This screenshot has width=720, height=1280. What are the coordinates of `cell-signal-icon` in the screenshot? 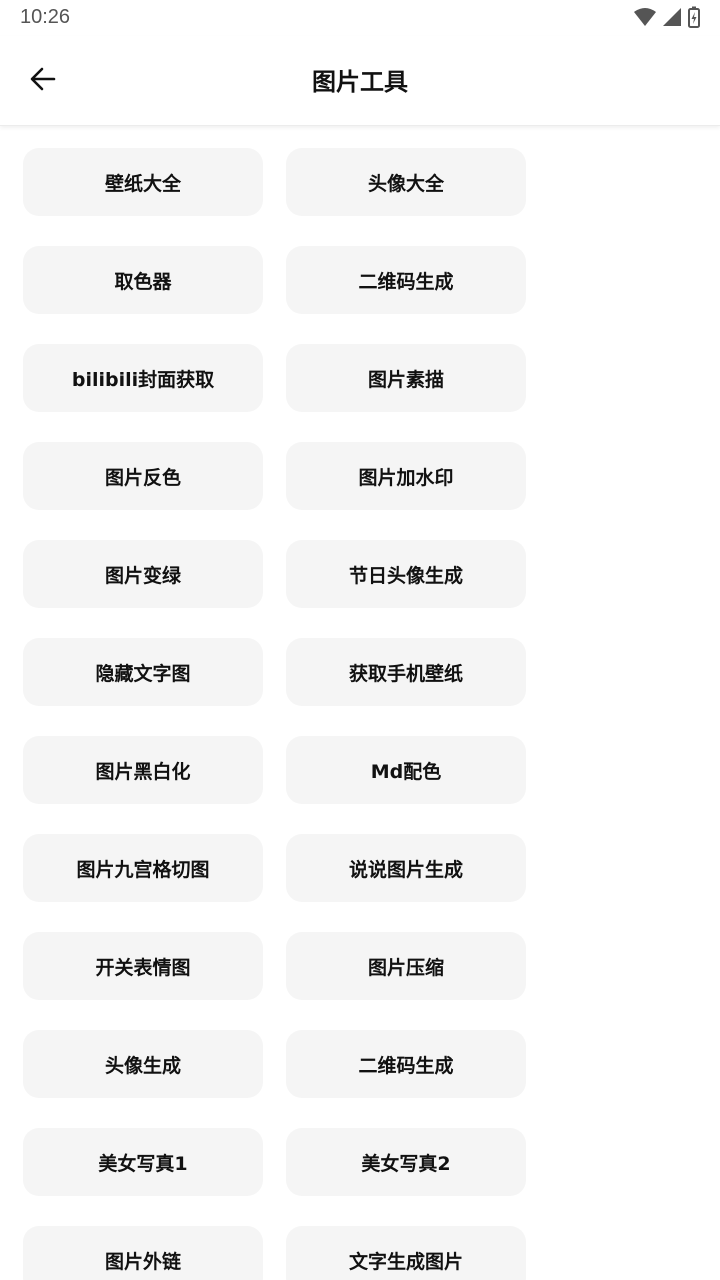 It's located at (672, 17).